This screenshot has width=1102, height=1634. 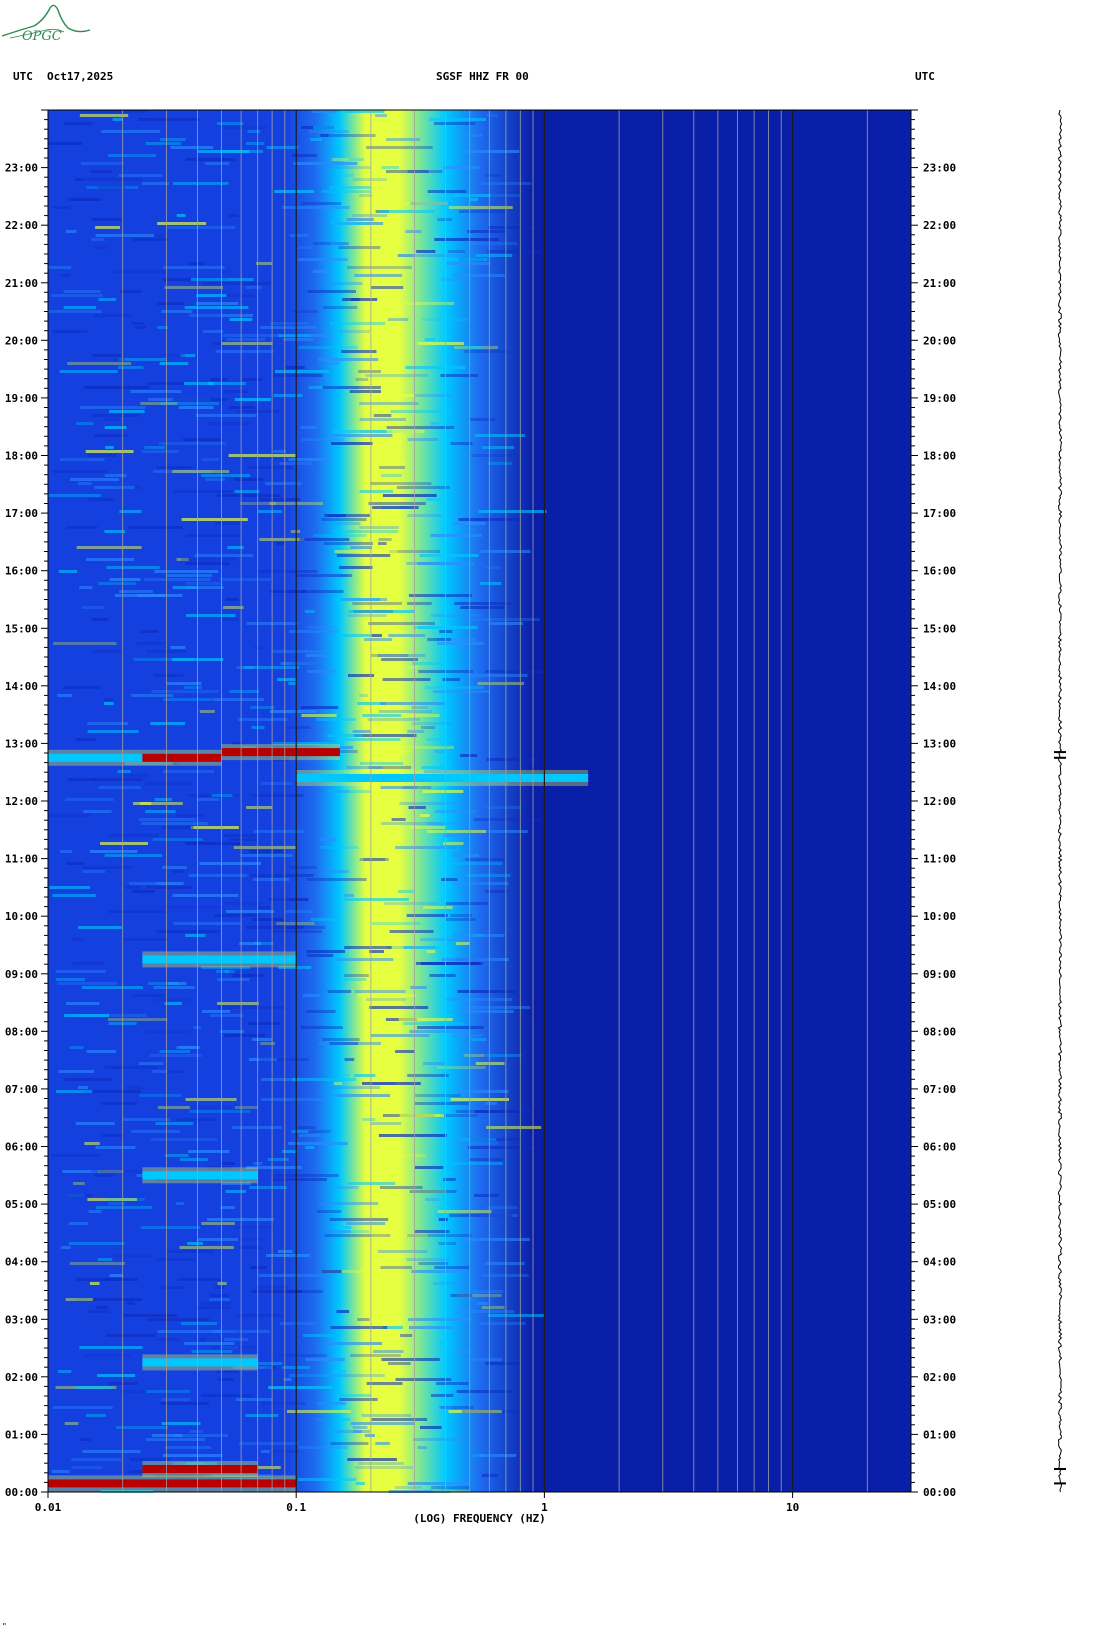 What do you see at coordinates (939, 1319) in the screenshot?
I see `y-tick-label-right-3: 03:00` at bounding box center [939, 1319].